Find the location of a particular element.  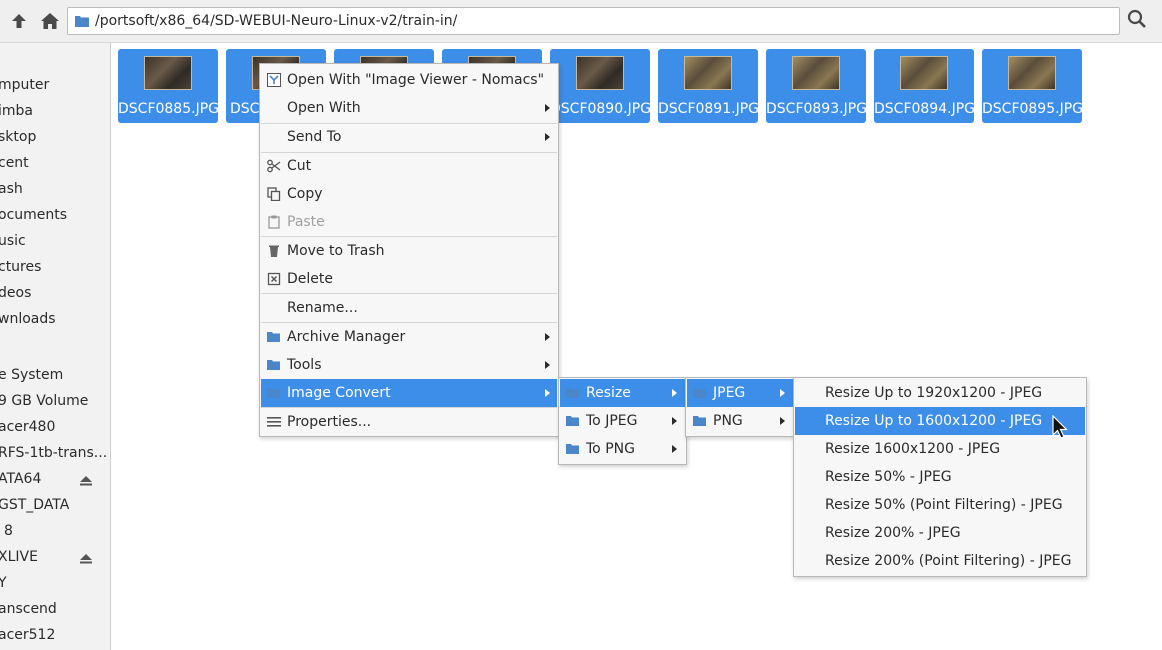

sidebar-item-samba: imba is located at coordinates (16, 111).